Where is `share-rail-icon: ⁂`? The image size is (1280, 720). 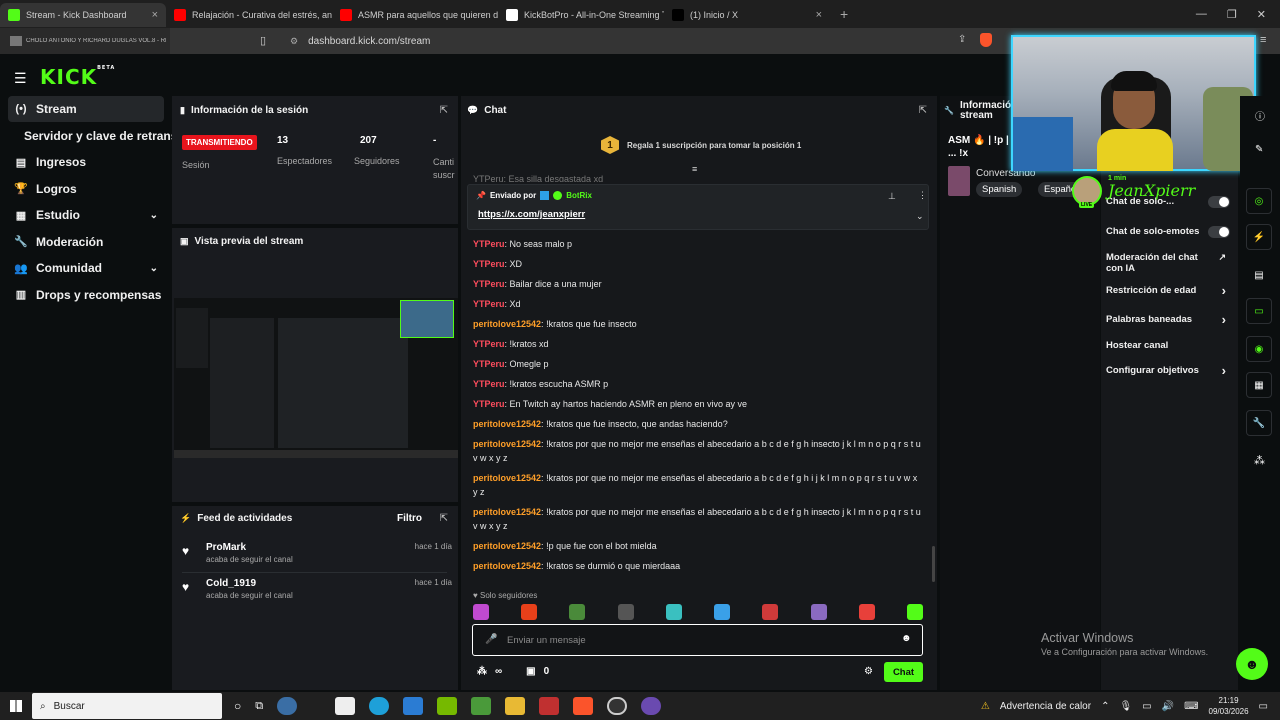
share-rail-icon: ⁂ is located at coordinates (1259, 460).